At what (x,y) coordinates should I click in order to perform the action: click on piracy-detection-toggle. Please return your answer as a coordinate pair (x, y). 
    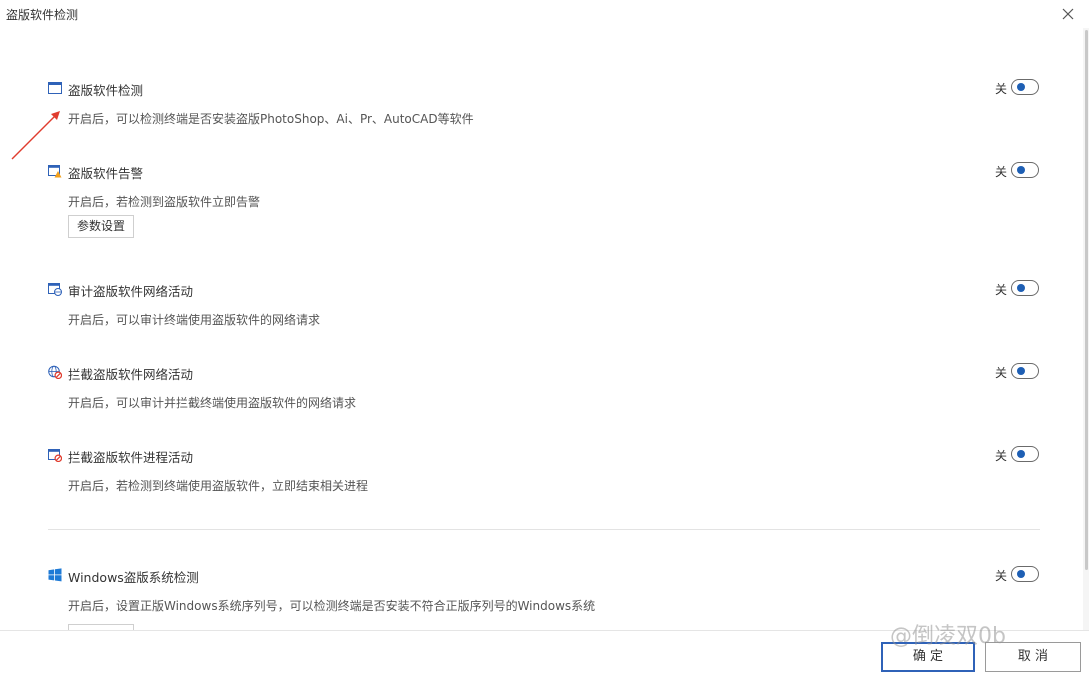
    Looking at the image, I should click on (1025, 87).